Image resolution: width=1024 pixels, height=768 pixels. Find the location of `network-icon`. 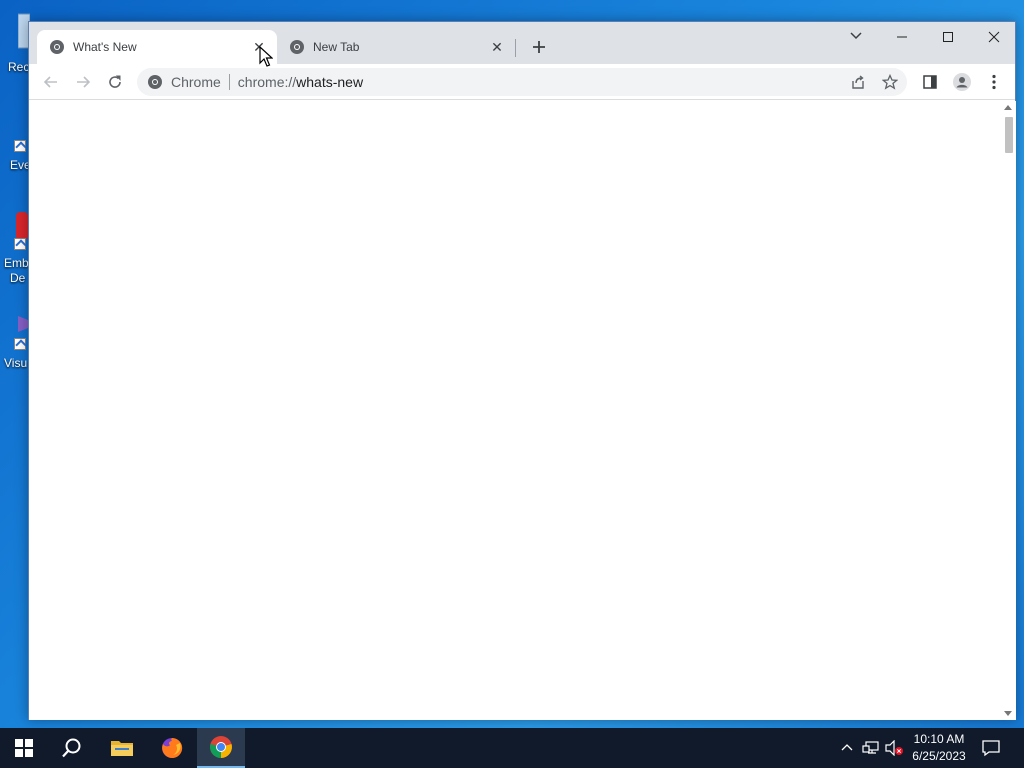

network-icon is located at coordinates (870, 747).